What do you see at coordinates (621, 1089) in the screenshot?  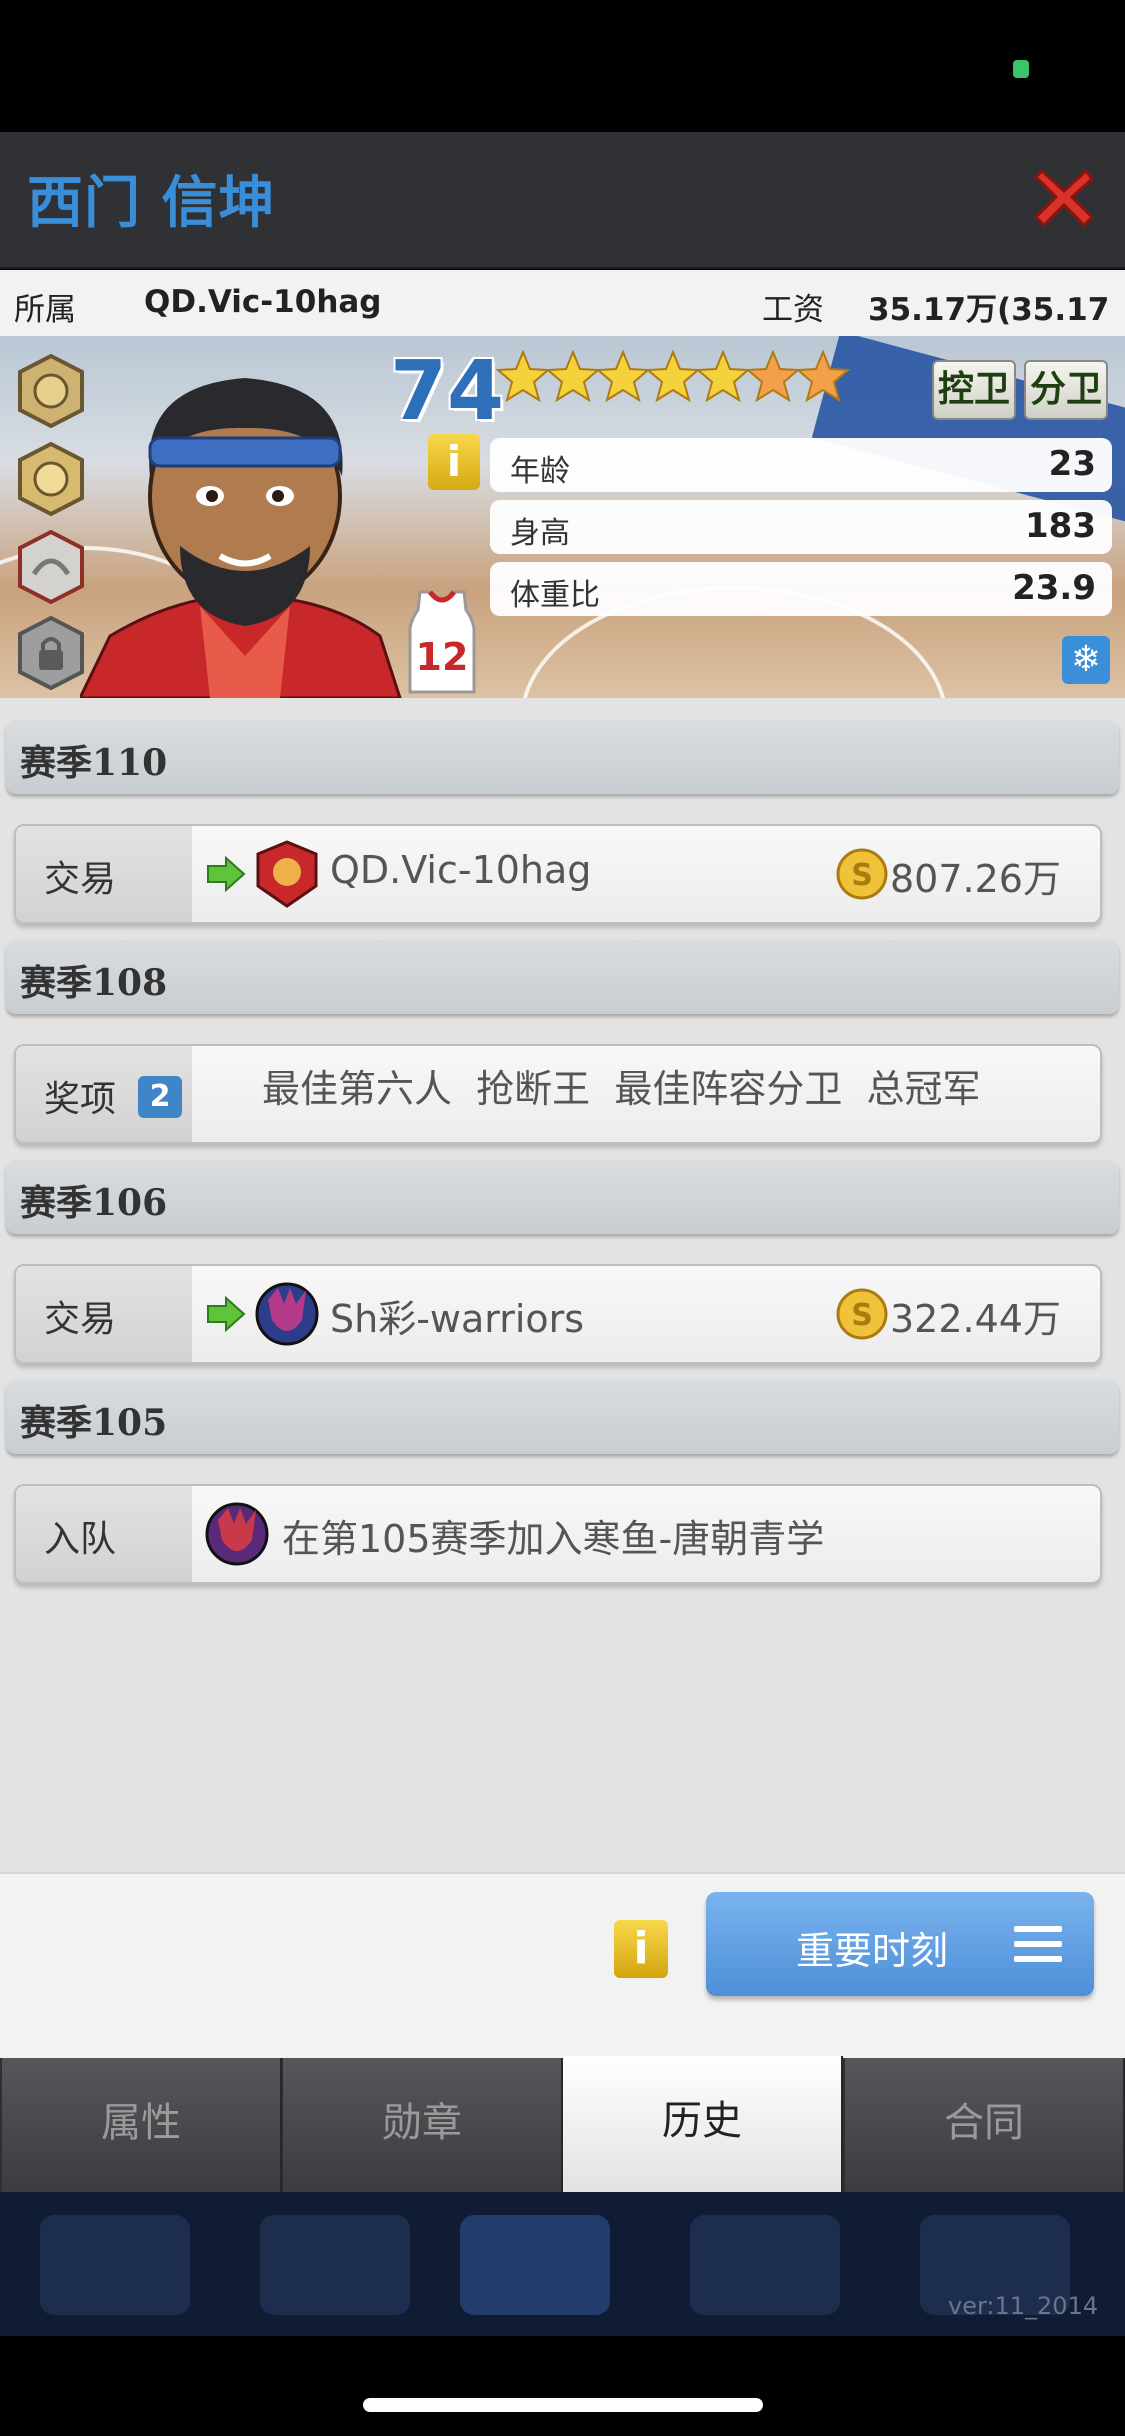 I see `awards-list: 最佳第六人 抢断王 最佳阵容分卫 总冠军` at bounding box center [621, 1089].